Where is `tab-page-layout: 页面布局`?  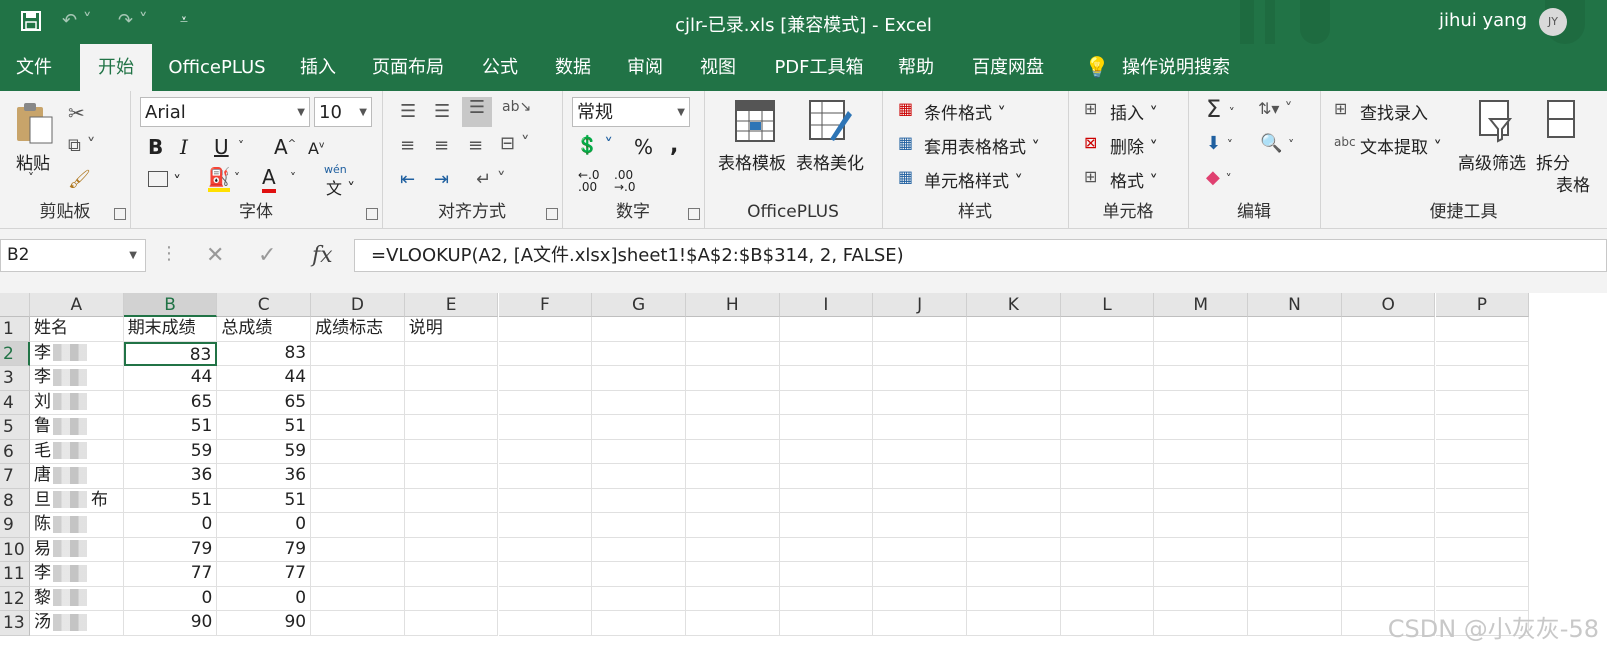
tab-page-layout: 页面布局 is located at coordinates (408, 67).